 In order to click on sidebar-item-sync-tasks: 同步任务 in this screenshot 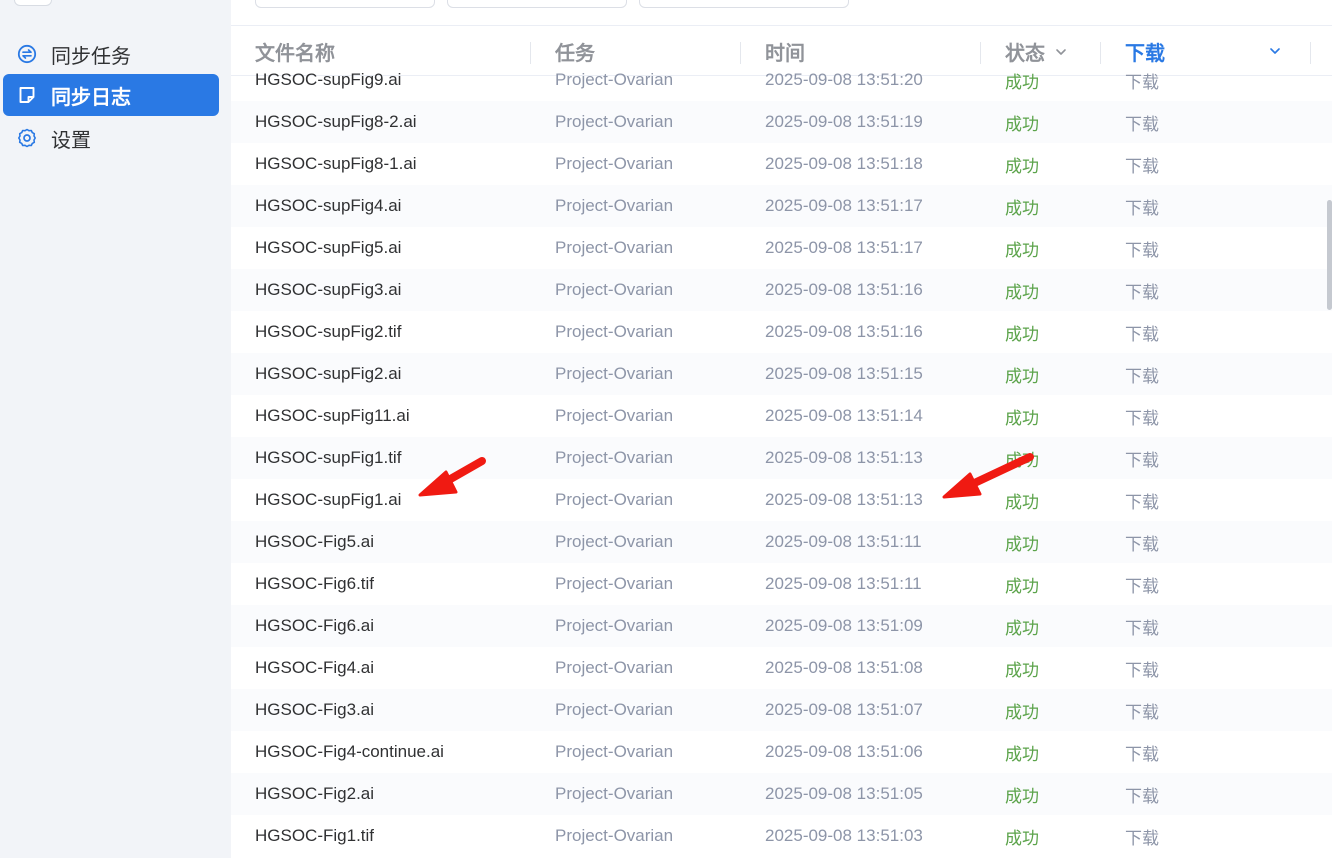, I will do `click(111, 54)`.